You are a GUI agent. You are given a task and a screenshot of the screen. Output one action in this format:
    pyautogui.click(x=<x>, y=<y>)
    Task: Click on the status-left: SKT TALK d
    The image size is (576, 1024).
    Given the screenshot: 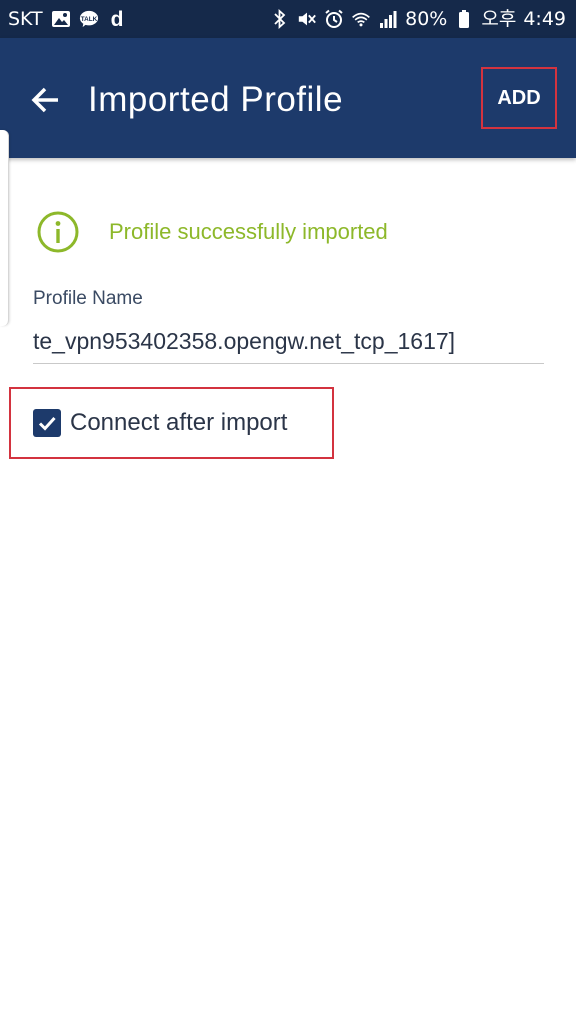 What is the action you would take?
    pyautogui.click(x=67, y=19)
    